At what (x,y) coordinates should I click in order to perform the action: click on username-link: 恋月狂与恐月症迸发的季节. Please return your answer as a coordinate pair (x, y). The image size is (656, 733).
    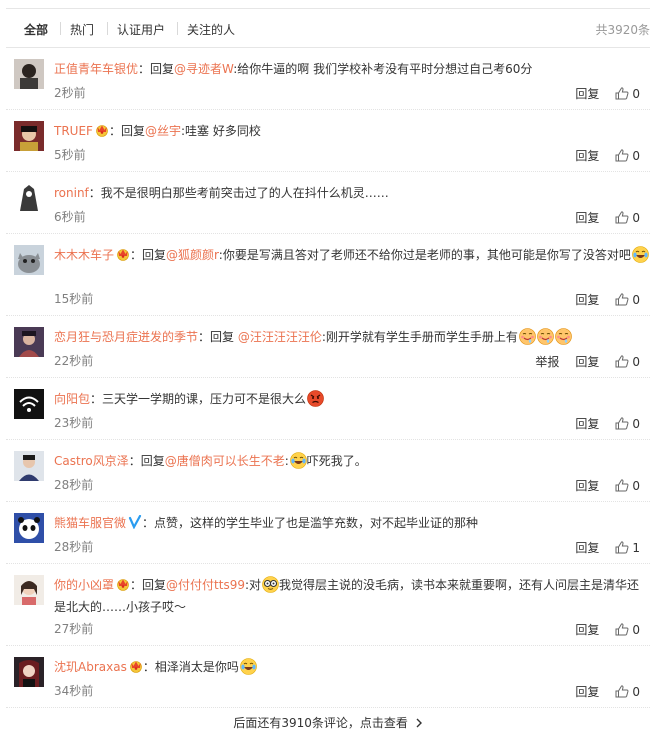
    Looking at the image, I should click on (126, 337).